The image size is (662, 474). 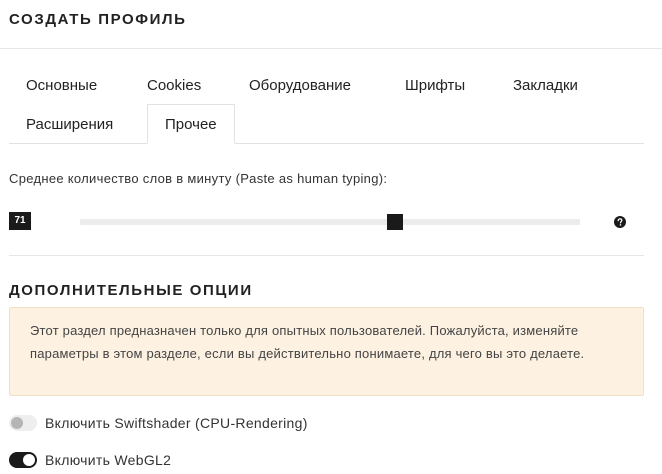 What do you see at coordinates (435, 85) in the screenshot?
I see `tab-fonts: Шрифты` at bounding box center [435, 85].